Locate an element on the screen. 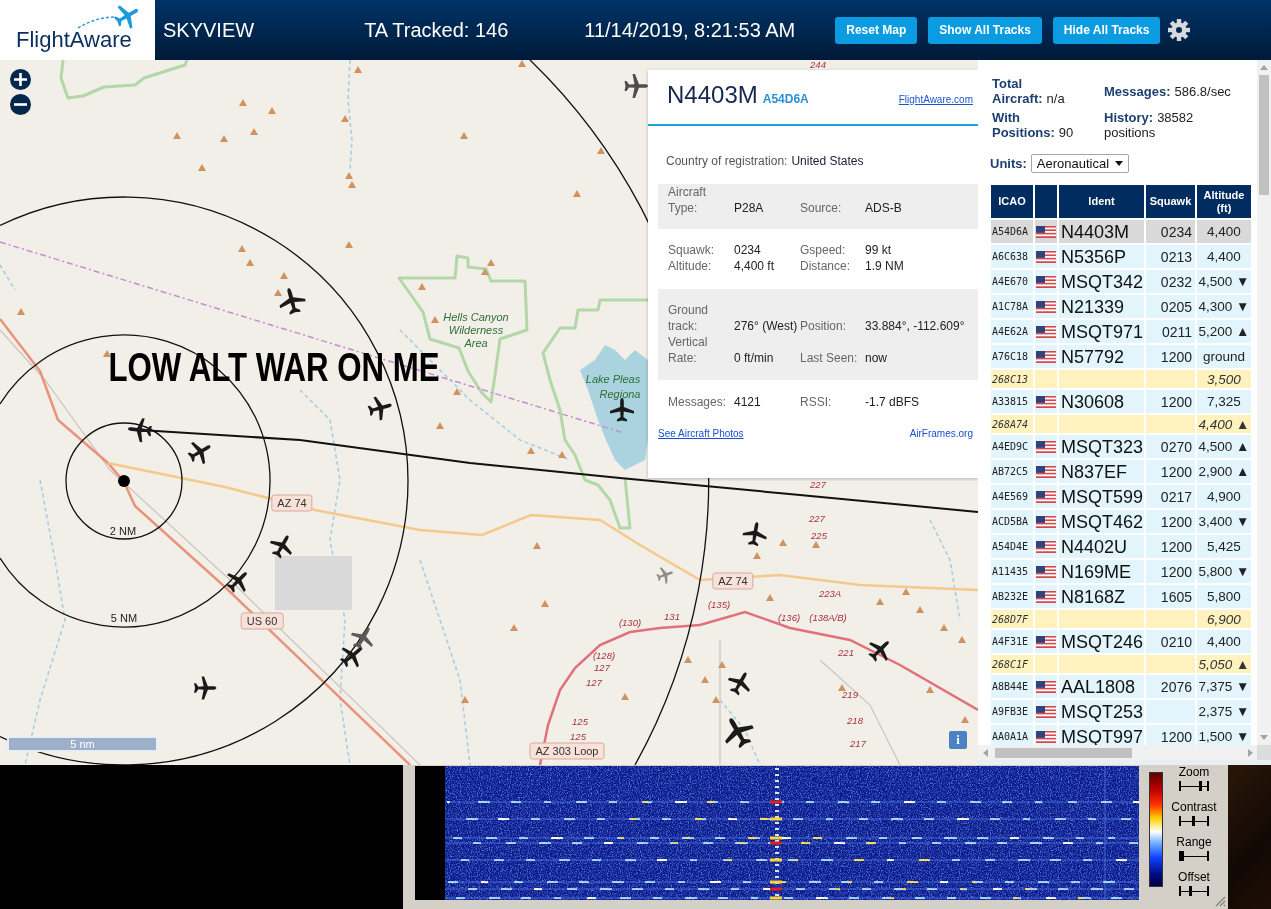 The image size is (1271, 909). table-cell-text: A76C18 is located at coordinates (1010, 357).